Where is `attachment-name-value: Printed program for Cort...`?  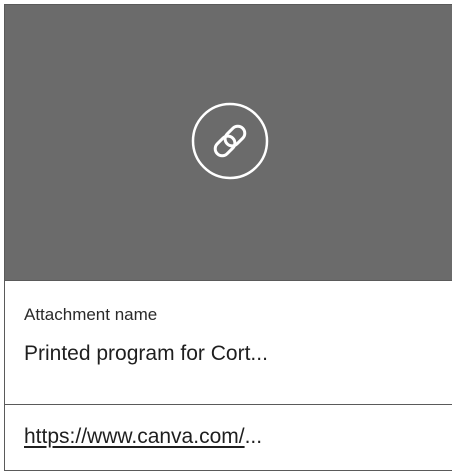
attachment-name-value: Printed program for Cort... is located at coordinates (146, 353).